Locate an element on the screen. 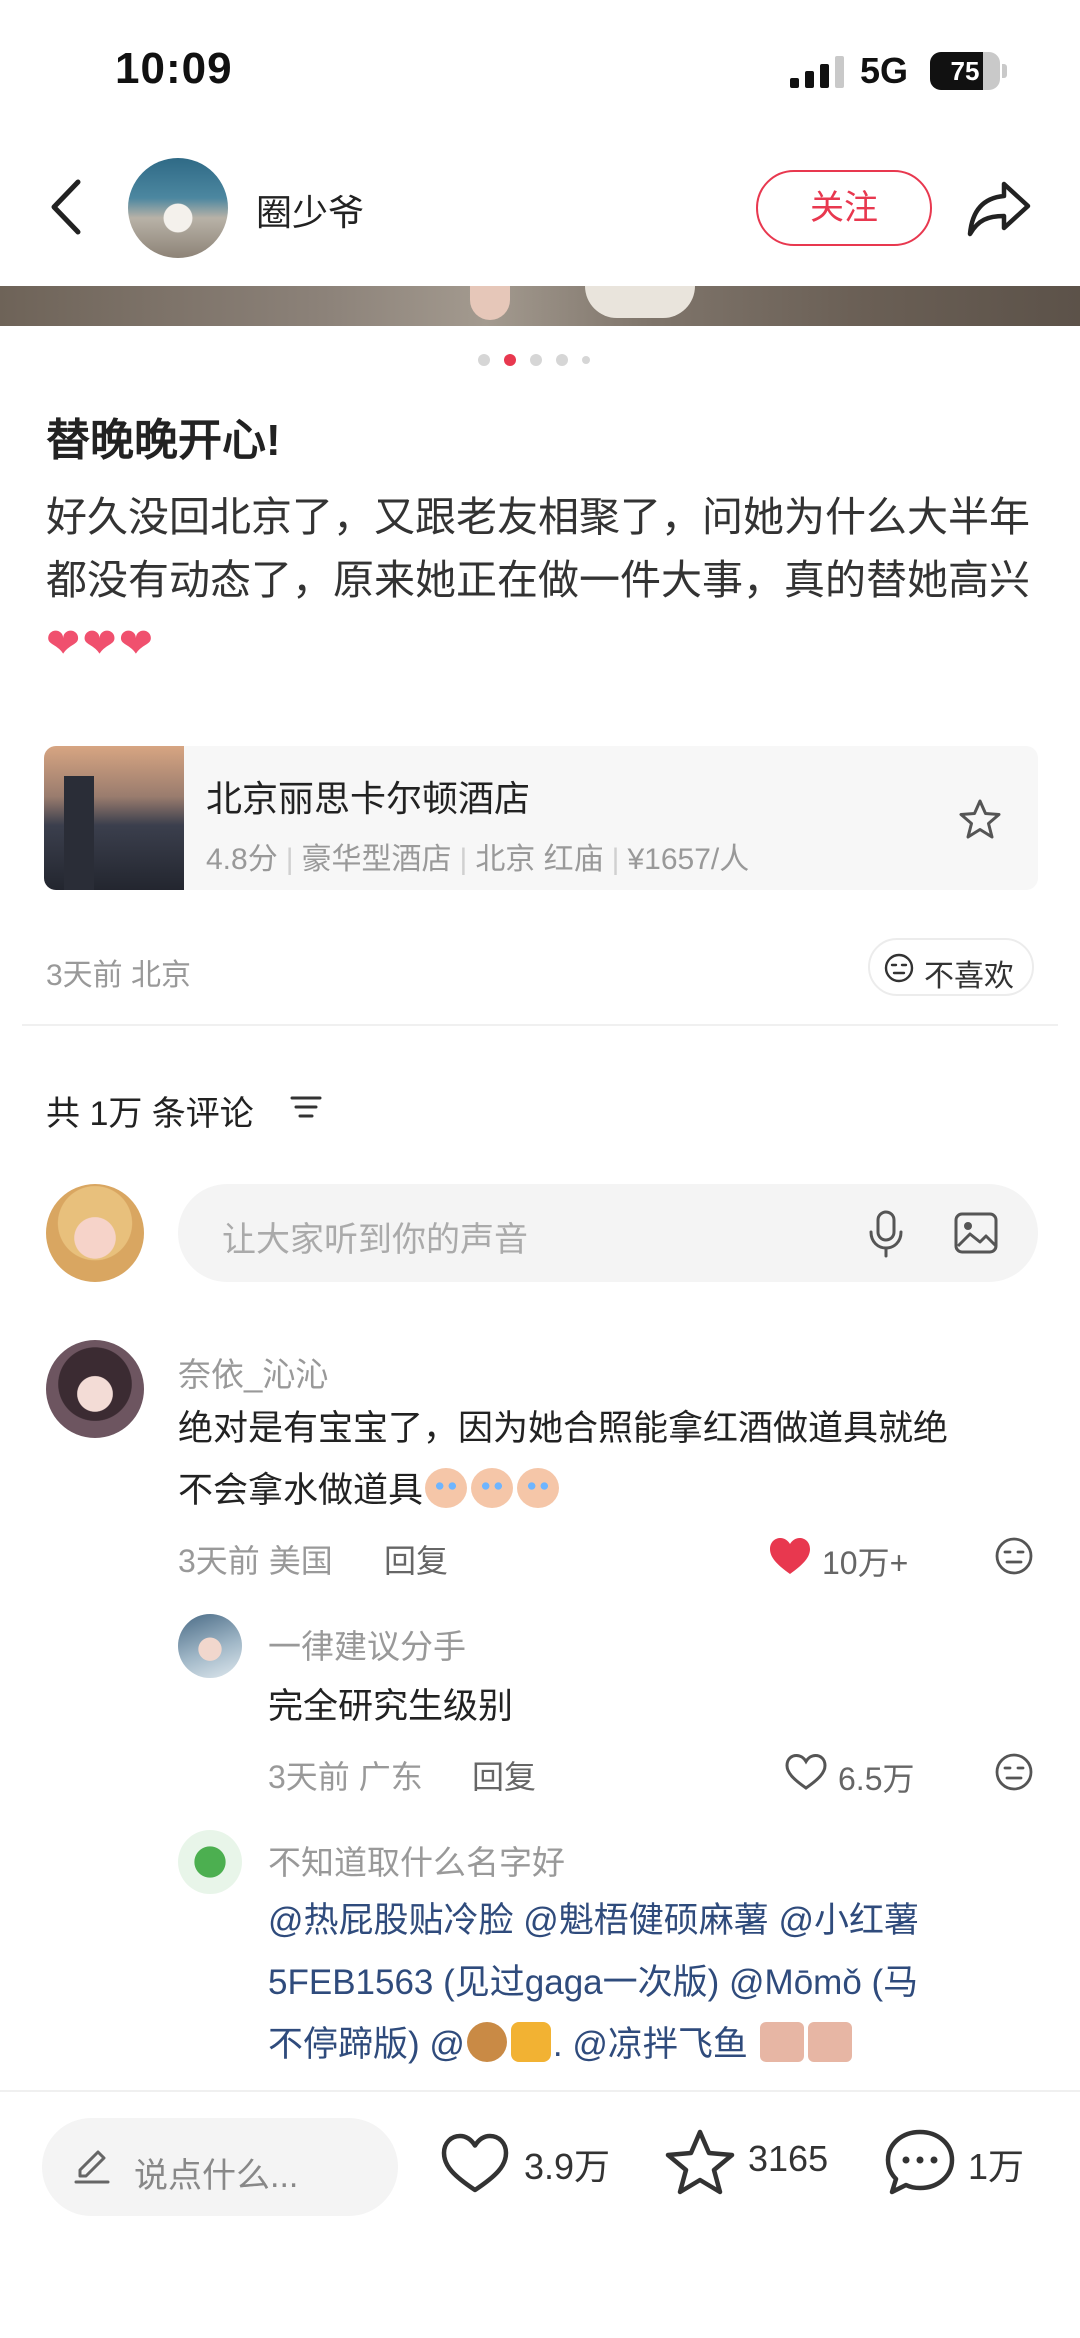  hotel-meta: 4.8分 | 豪华型酒店 | 北京 红庙 | ¥1657/人 is located at coordinates (478, 859).